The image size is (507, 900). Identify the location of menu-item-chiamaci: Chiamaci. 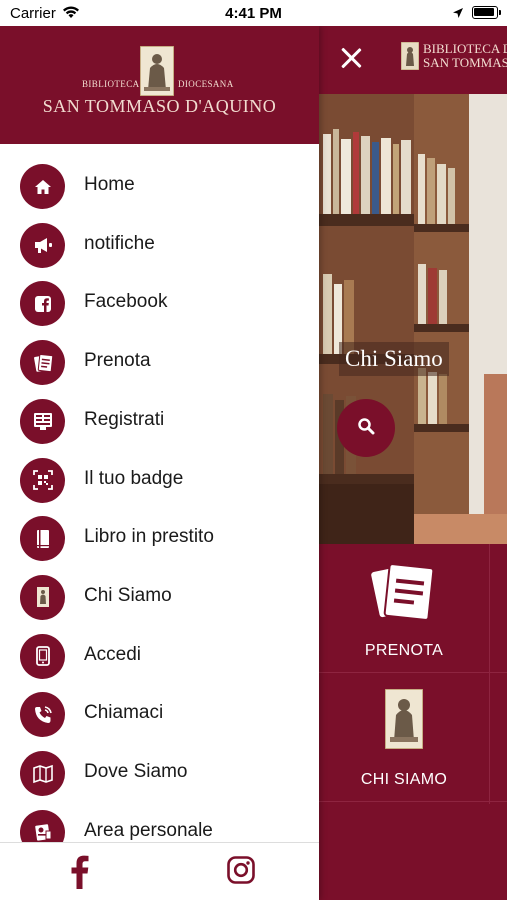
(159, 720).